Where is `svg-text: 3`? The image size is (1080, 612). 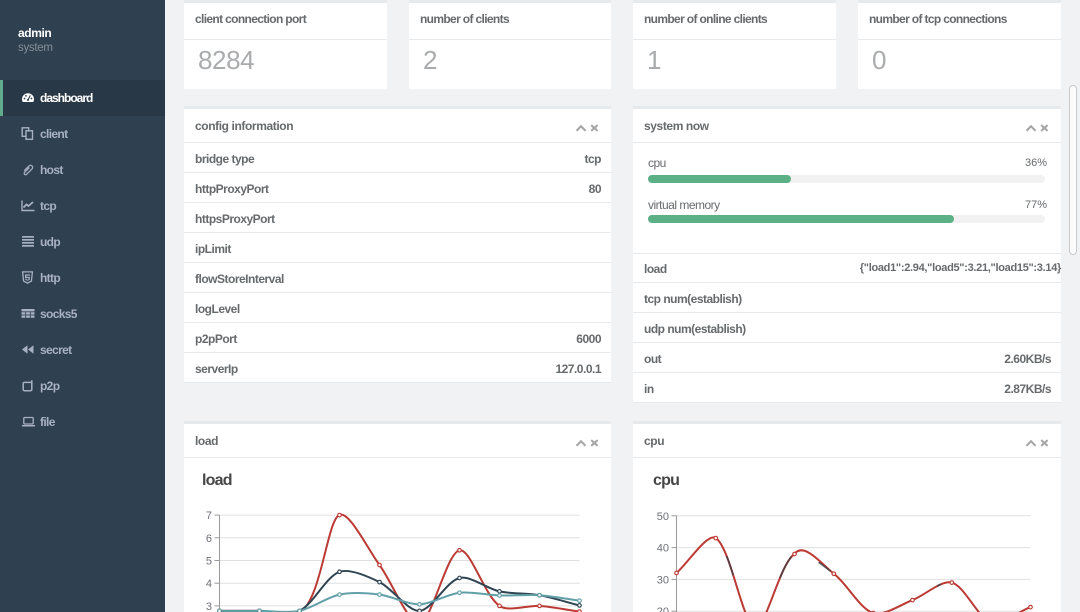
svg-text: 3 is located at coordinates (209, 606).